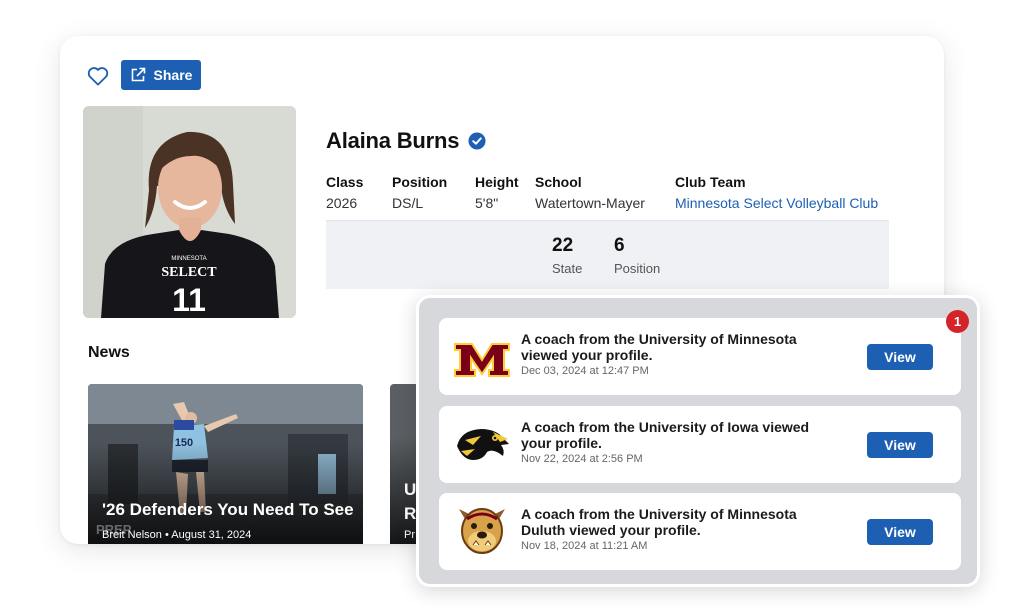 This screenshot has height=616, width=1024. I want to click on field-height: Height 5'8", so click(497, 192).